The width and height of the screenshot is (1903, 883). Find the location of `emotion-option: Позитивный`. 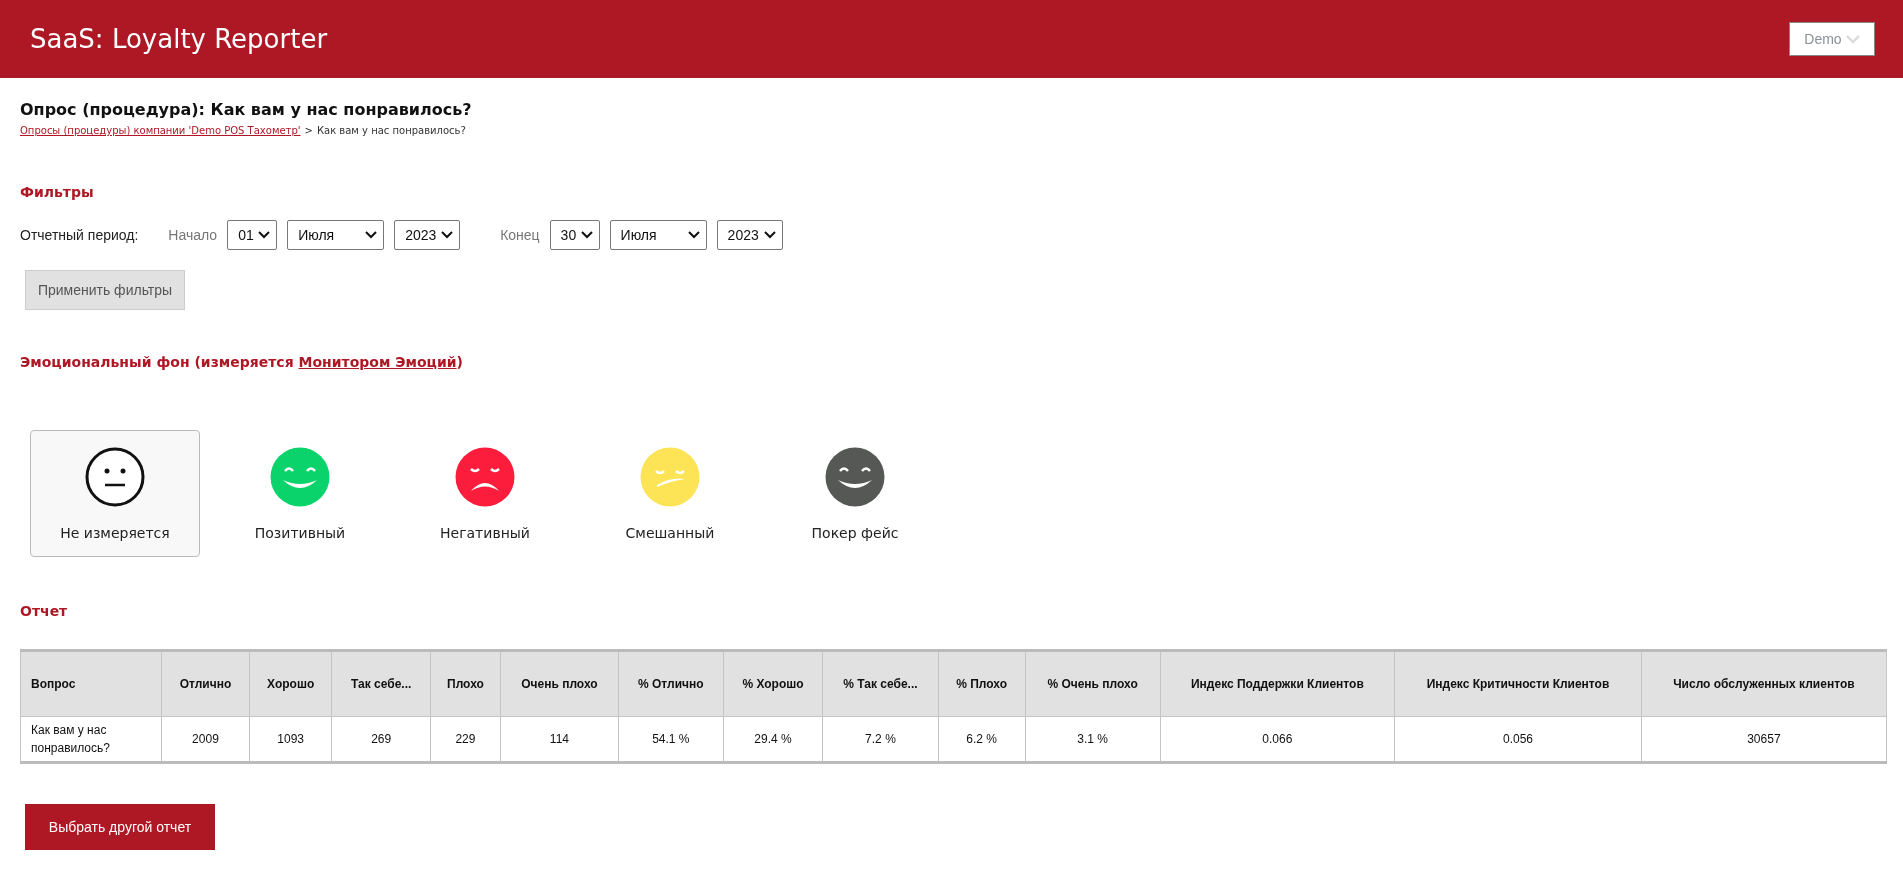

emotion-option: Позитивный is located at coordinates (300, 493).